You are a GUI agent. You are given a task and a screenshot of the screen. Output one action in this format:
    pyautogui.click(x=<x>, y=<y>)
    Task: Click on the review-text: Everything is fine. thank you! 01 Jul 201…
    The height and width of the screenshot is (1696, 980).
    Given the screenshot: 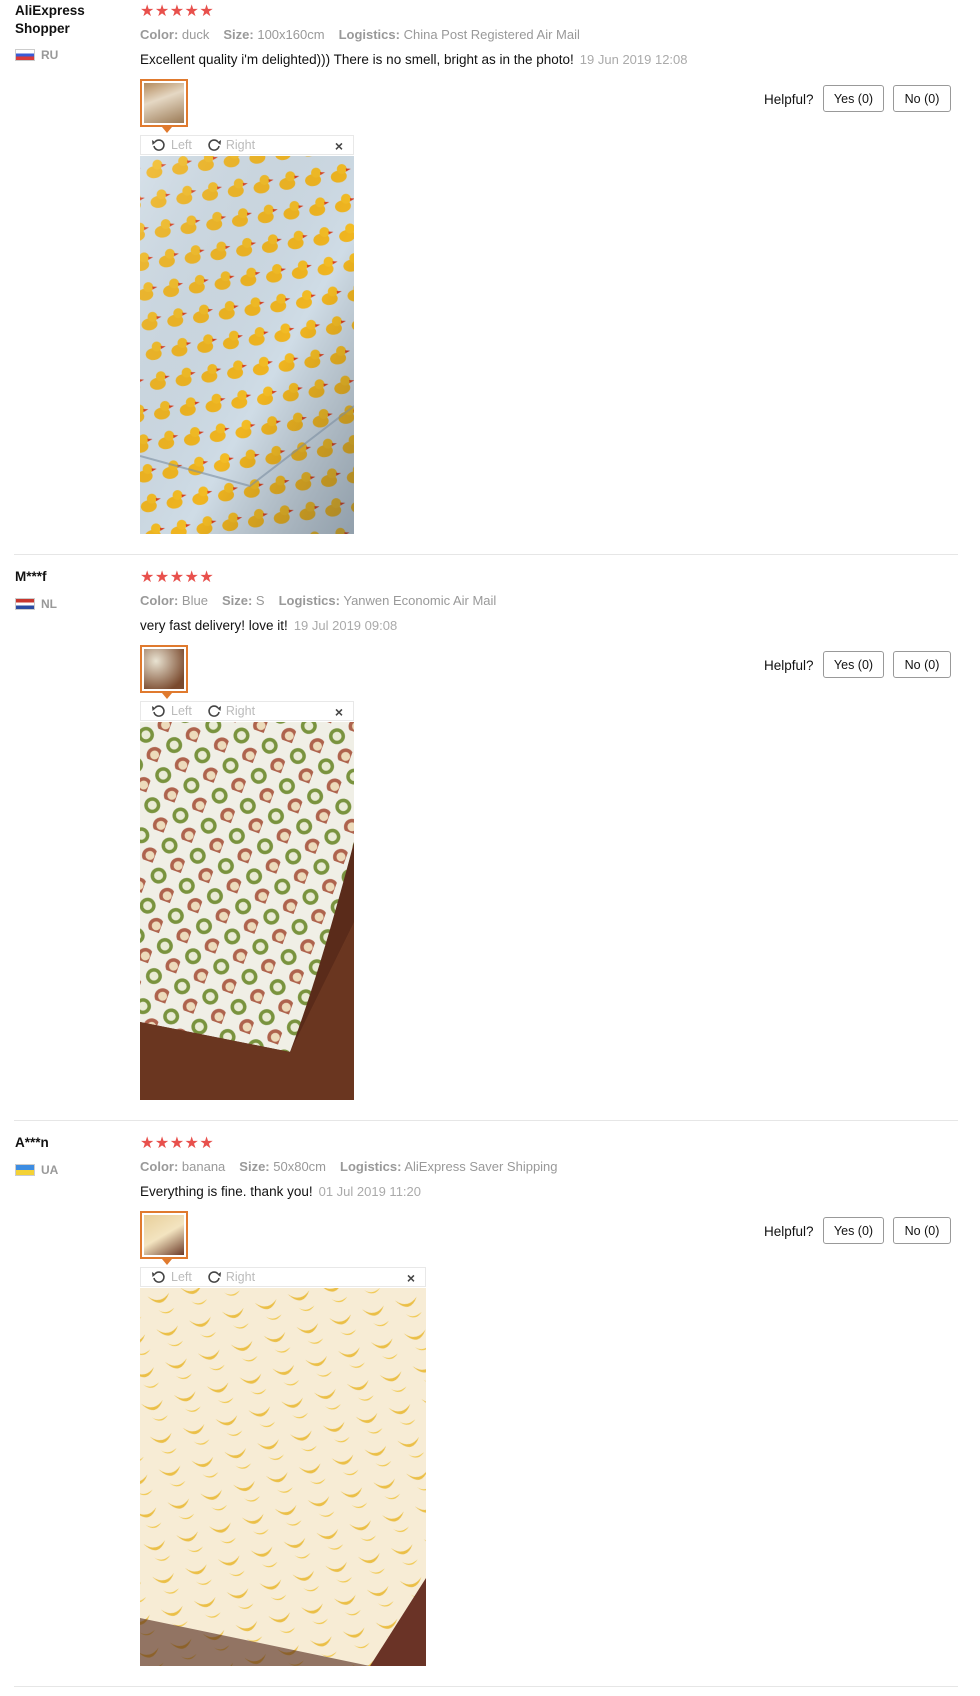 What is the action you would take?
    pyautogui.click(x=280, y=1191)
    